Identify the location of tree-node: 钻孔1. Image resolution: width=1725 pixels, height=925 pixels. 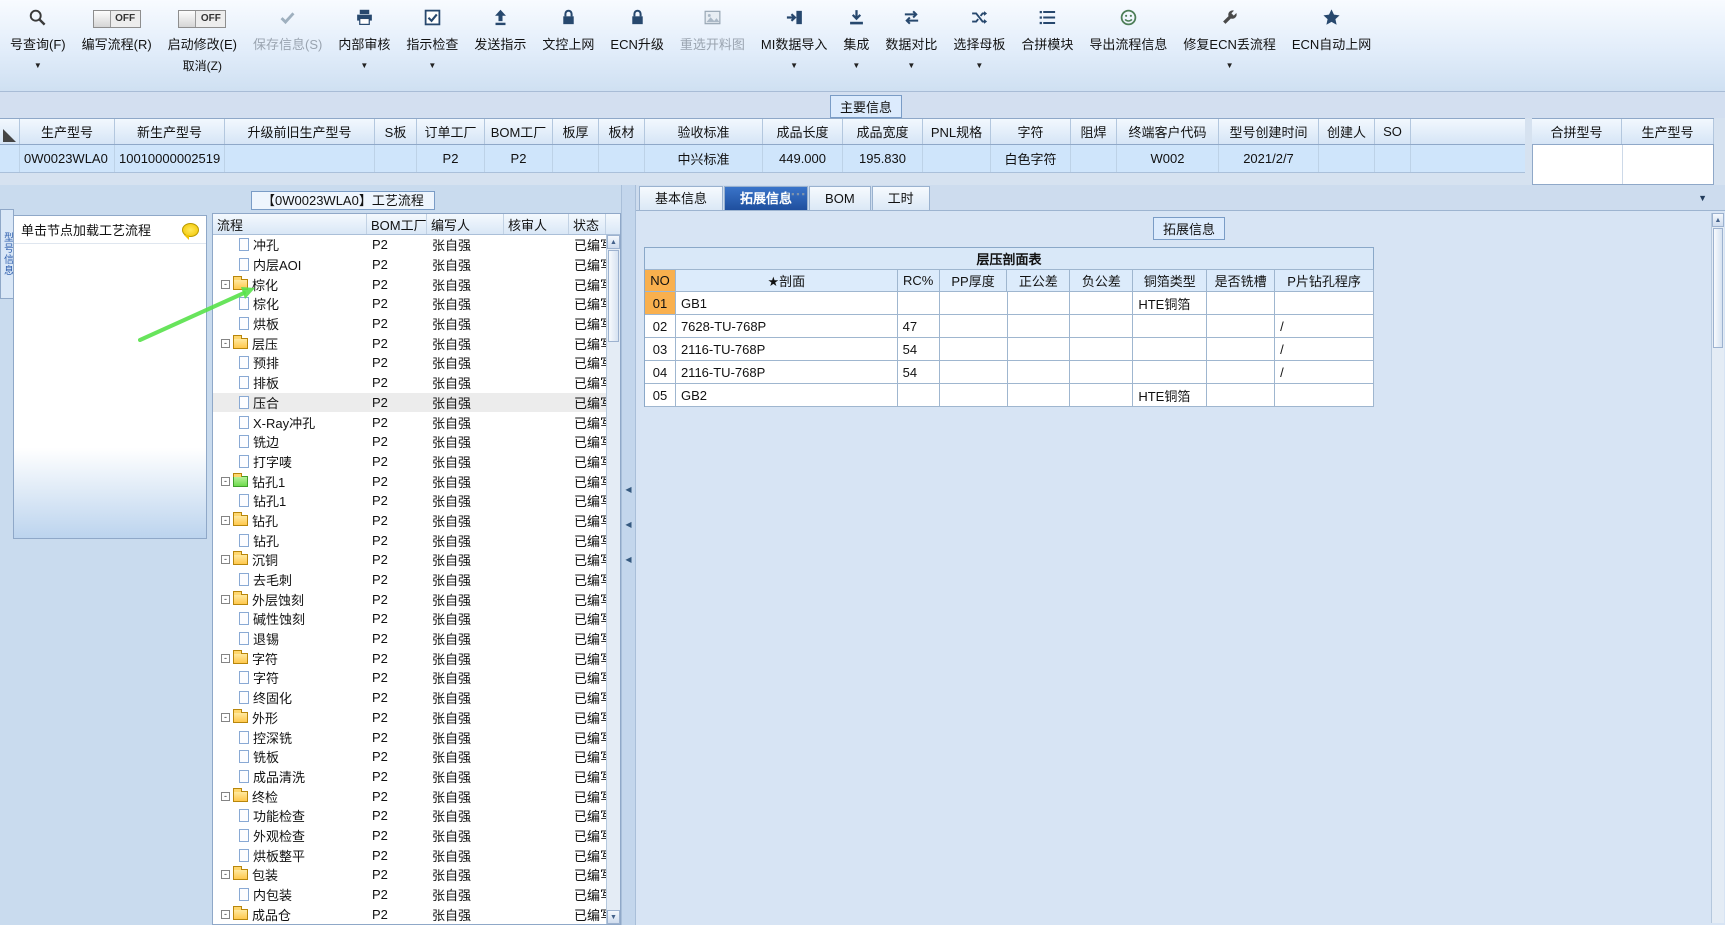
(290, 500).